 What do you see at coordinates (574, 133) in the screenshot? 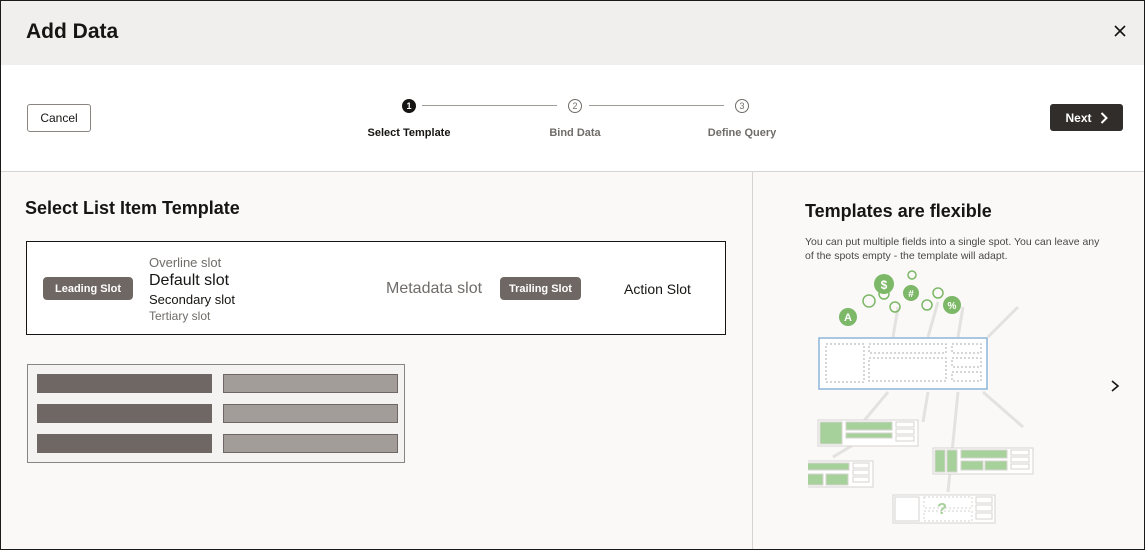
I see `step-2-label: Bind Data` at bounding box center [574, 133].